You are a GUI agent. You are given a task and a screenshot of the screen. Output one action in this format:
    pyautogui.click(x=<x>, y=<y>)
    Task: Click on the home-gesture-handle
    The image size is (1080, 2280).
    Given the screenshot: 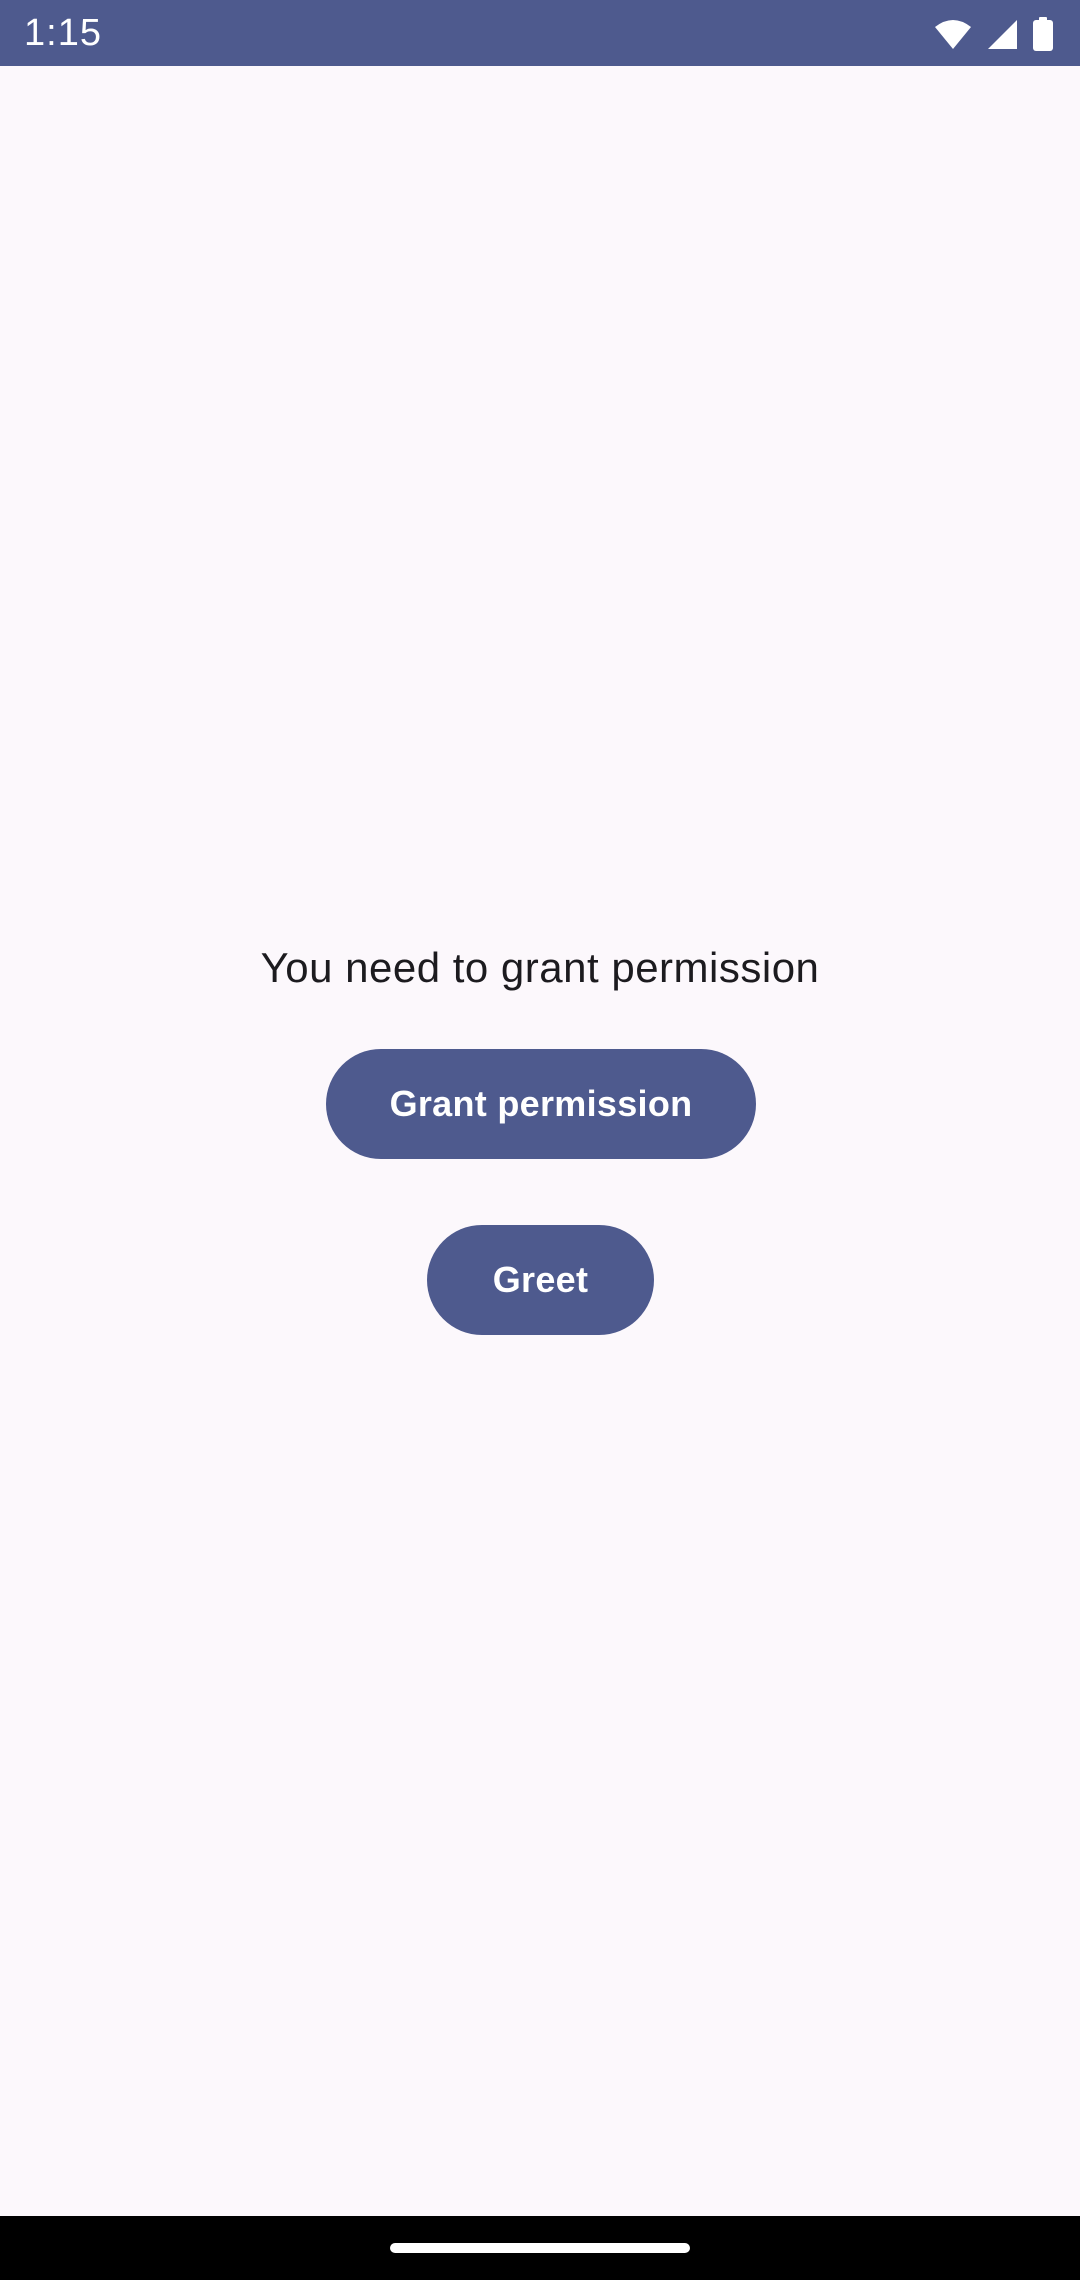 What is the action you would take?
    pyautogui.click(x=540, y=2248)
    